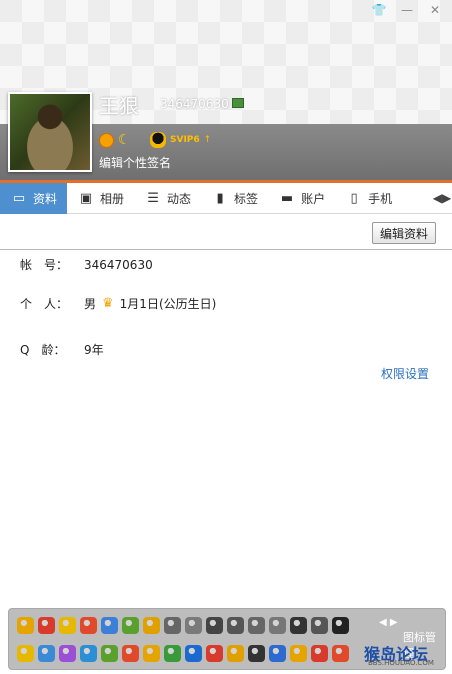  Describe the element at coordinates (112, 199) in the screenshot. I see `tab-label: 相册` at that location.